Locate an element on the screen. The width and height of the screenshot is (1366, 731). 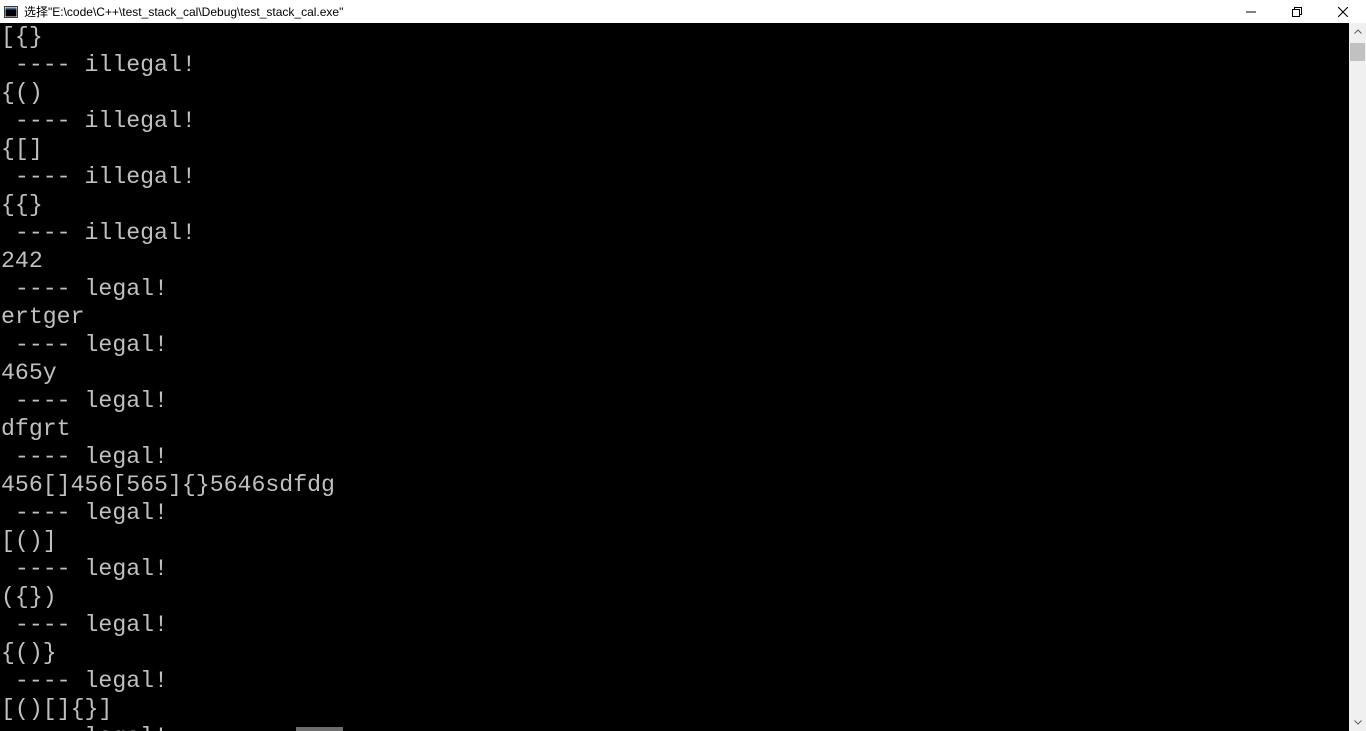
console-line: 465y is located at coordinates (29, 373).